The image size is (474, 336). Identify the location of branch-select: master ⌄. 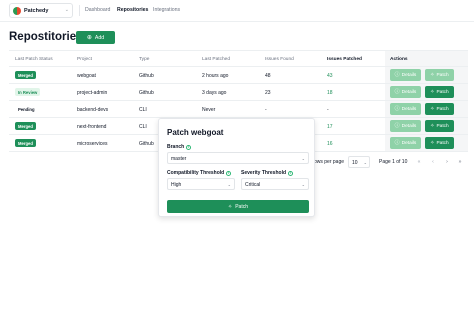
(238, 158).